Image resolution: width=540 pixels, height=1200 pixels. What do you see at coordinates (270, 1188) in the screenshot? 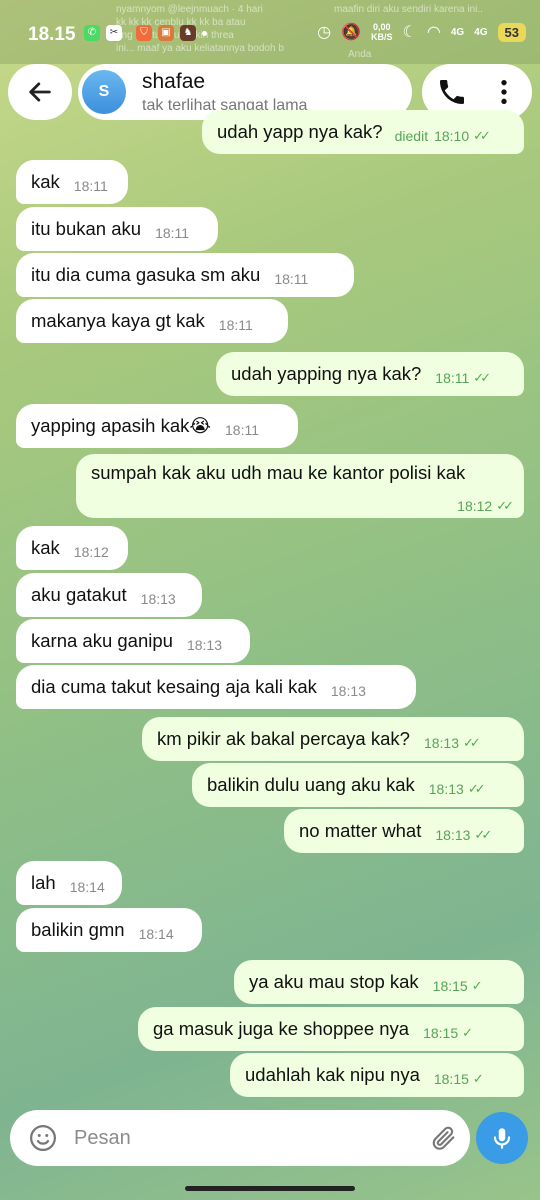
I see `home-indicator` at bounding box center [270, 1188].